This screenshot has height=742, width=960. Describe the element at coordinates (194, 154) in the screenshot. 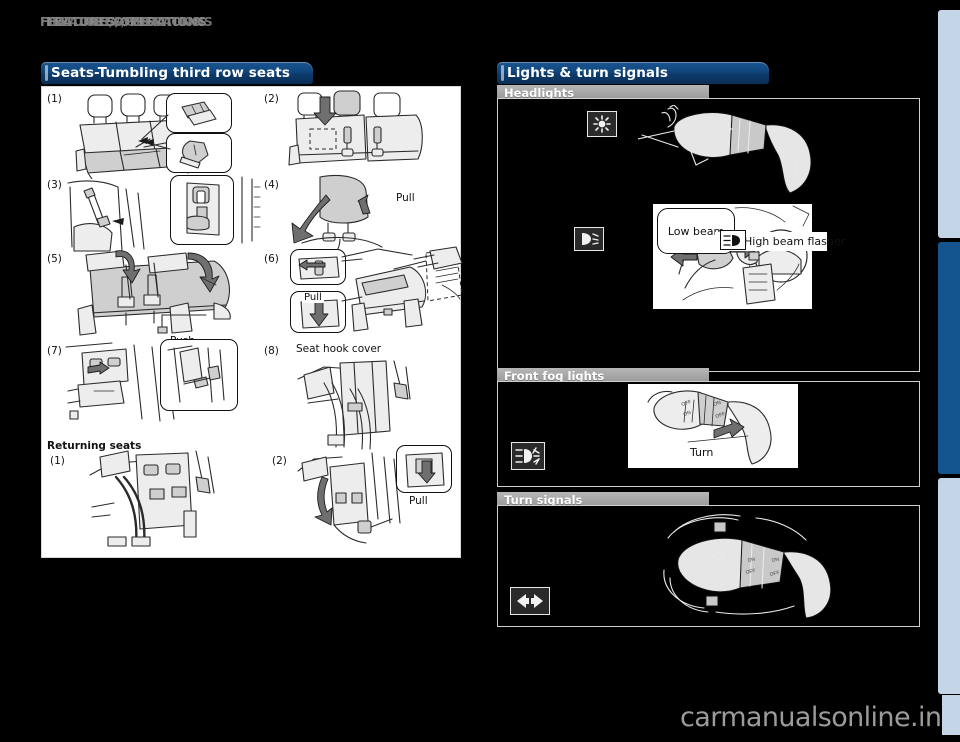

I see `buckled-belt-detail-icon` at that location.